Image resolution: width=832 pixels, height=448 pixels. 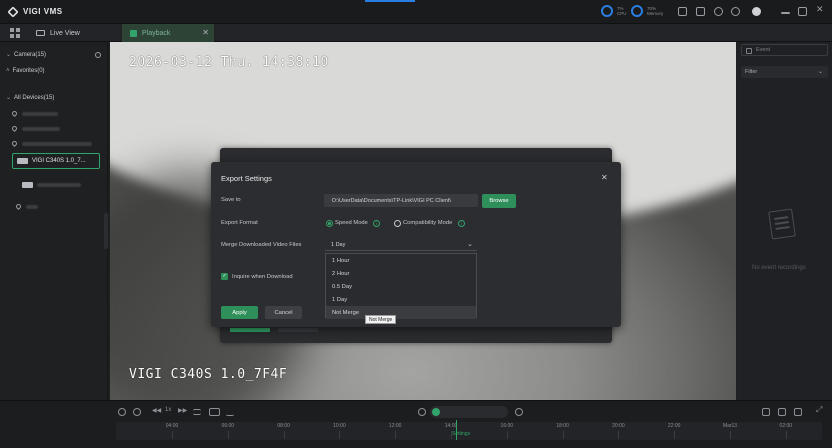 I want to click on dropdown-option-not-merge: Not Merge, so click(x=401, y=312).